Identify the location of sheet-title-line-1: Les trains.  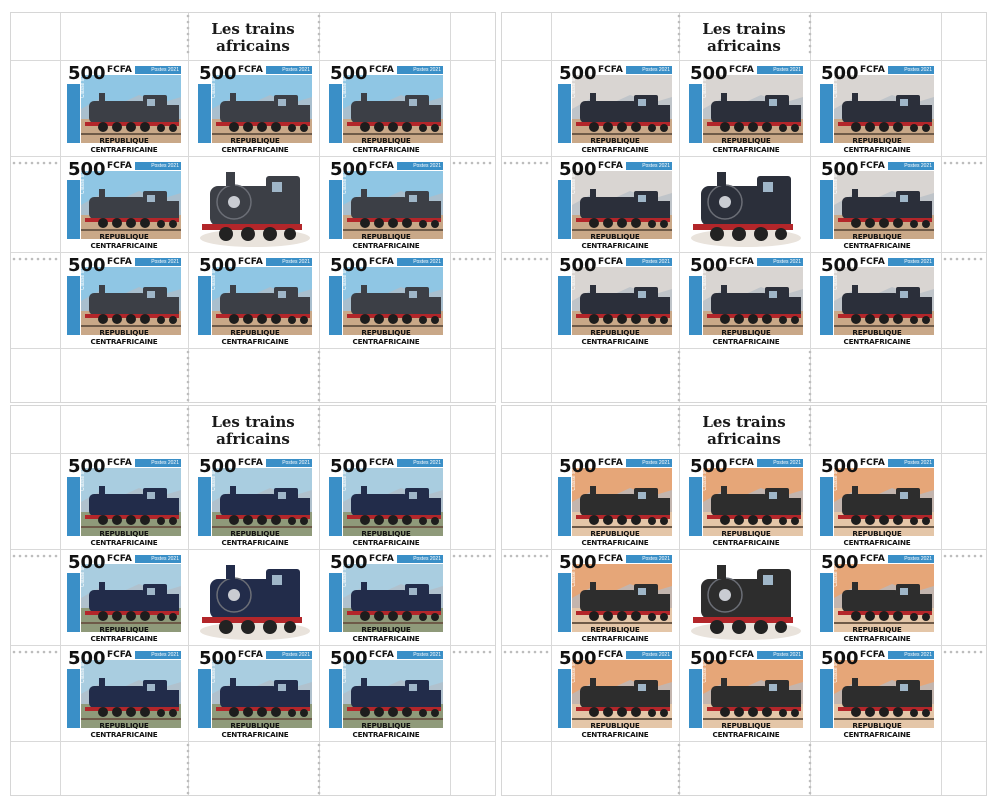
(253, 29).